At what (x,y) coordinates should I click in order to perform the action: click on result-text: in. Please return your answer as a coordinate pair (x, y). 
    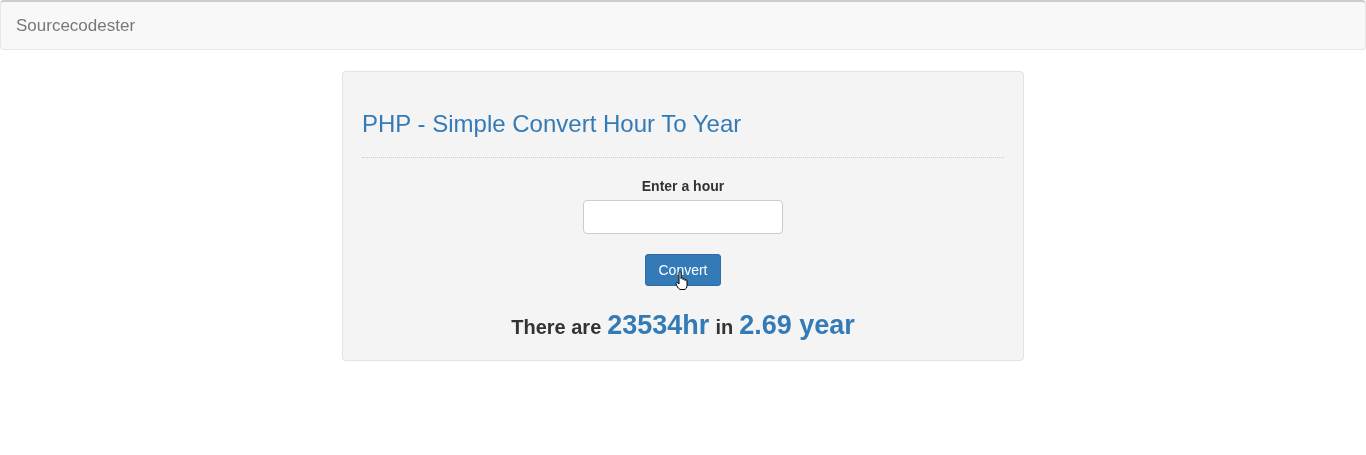
    Looking at the image, I should click on (724, 328).